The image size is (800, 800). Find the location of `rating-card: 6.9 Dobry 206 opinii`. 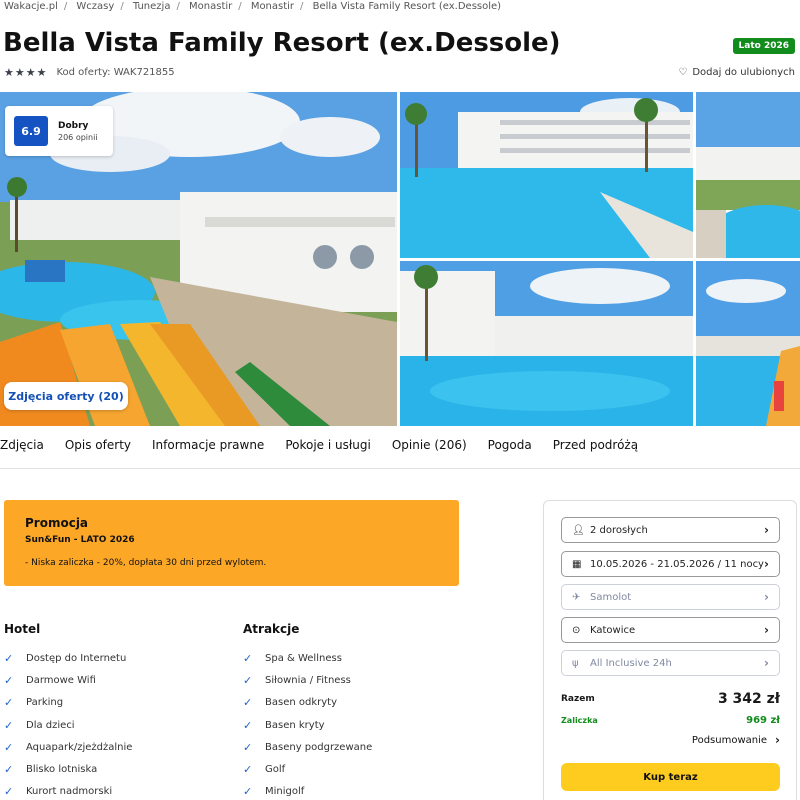

rating-card: 6.9 Dobry 206 opinii is located at coordinates (59, 131).